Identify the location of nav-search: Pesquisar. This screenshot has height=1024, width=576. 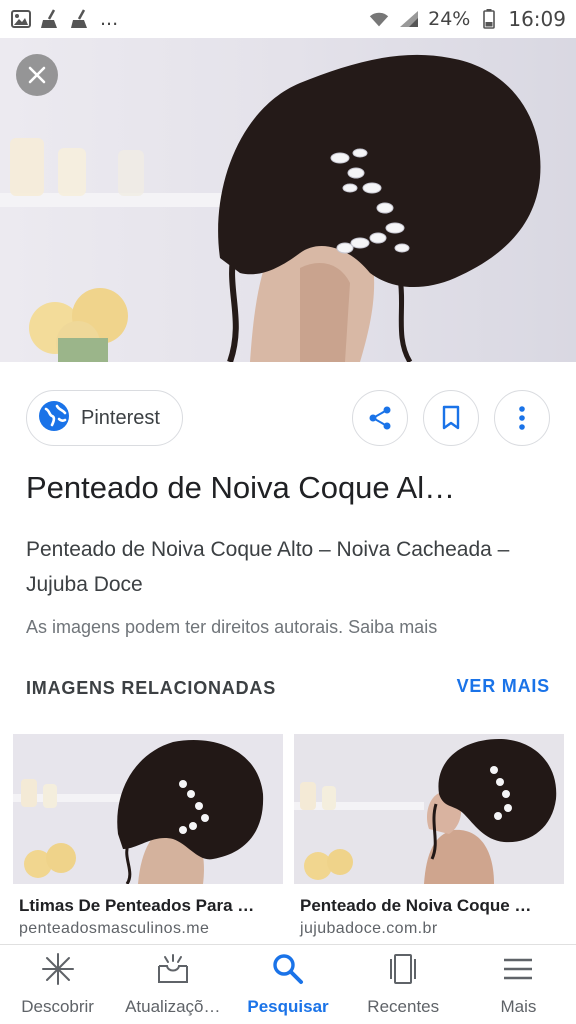
(287, 984).